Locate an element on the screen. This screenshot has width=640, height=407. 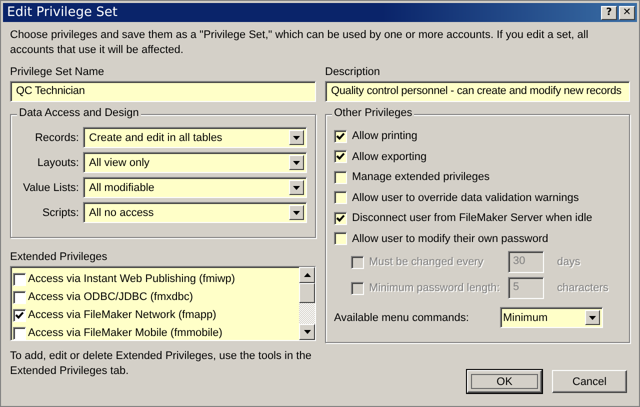
list-item: Access via Instant Web Publishing (fmiwp) is located at coordinates (155, 279).